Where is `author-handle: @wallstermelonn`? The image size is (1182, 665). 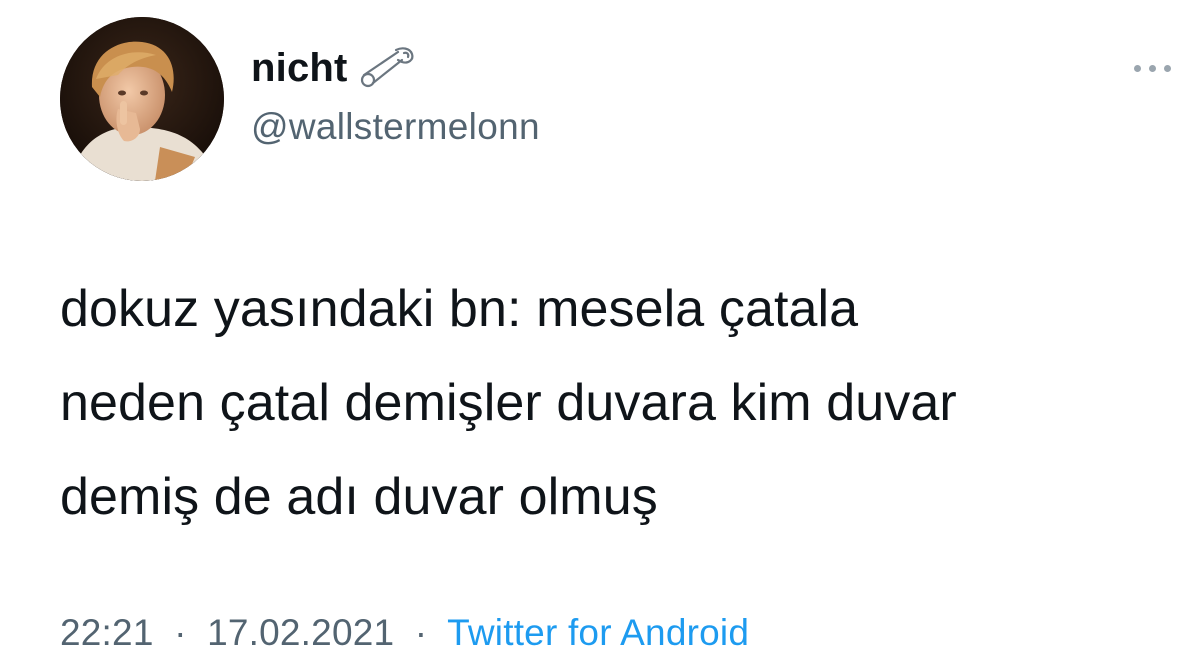 author-handle: @wallstermelonn is located at coordinates (395, 127).